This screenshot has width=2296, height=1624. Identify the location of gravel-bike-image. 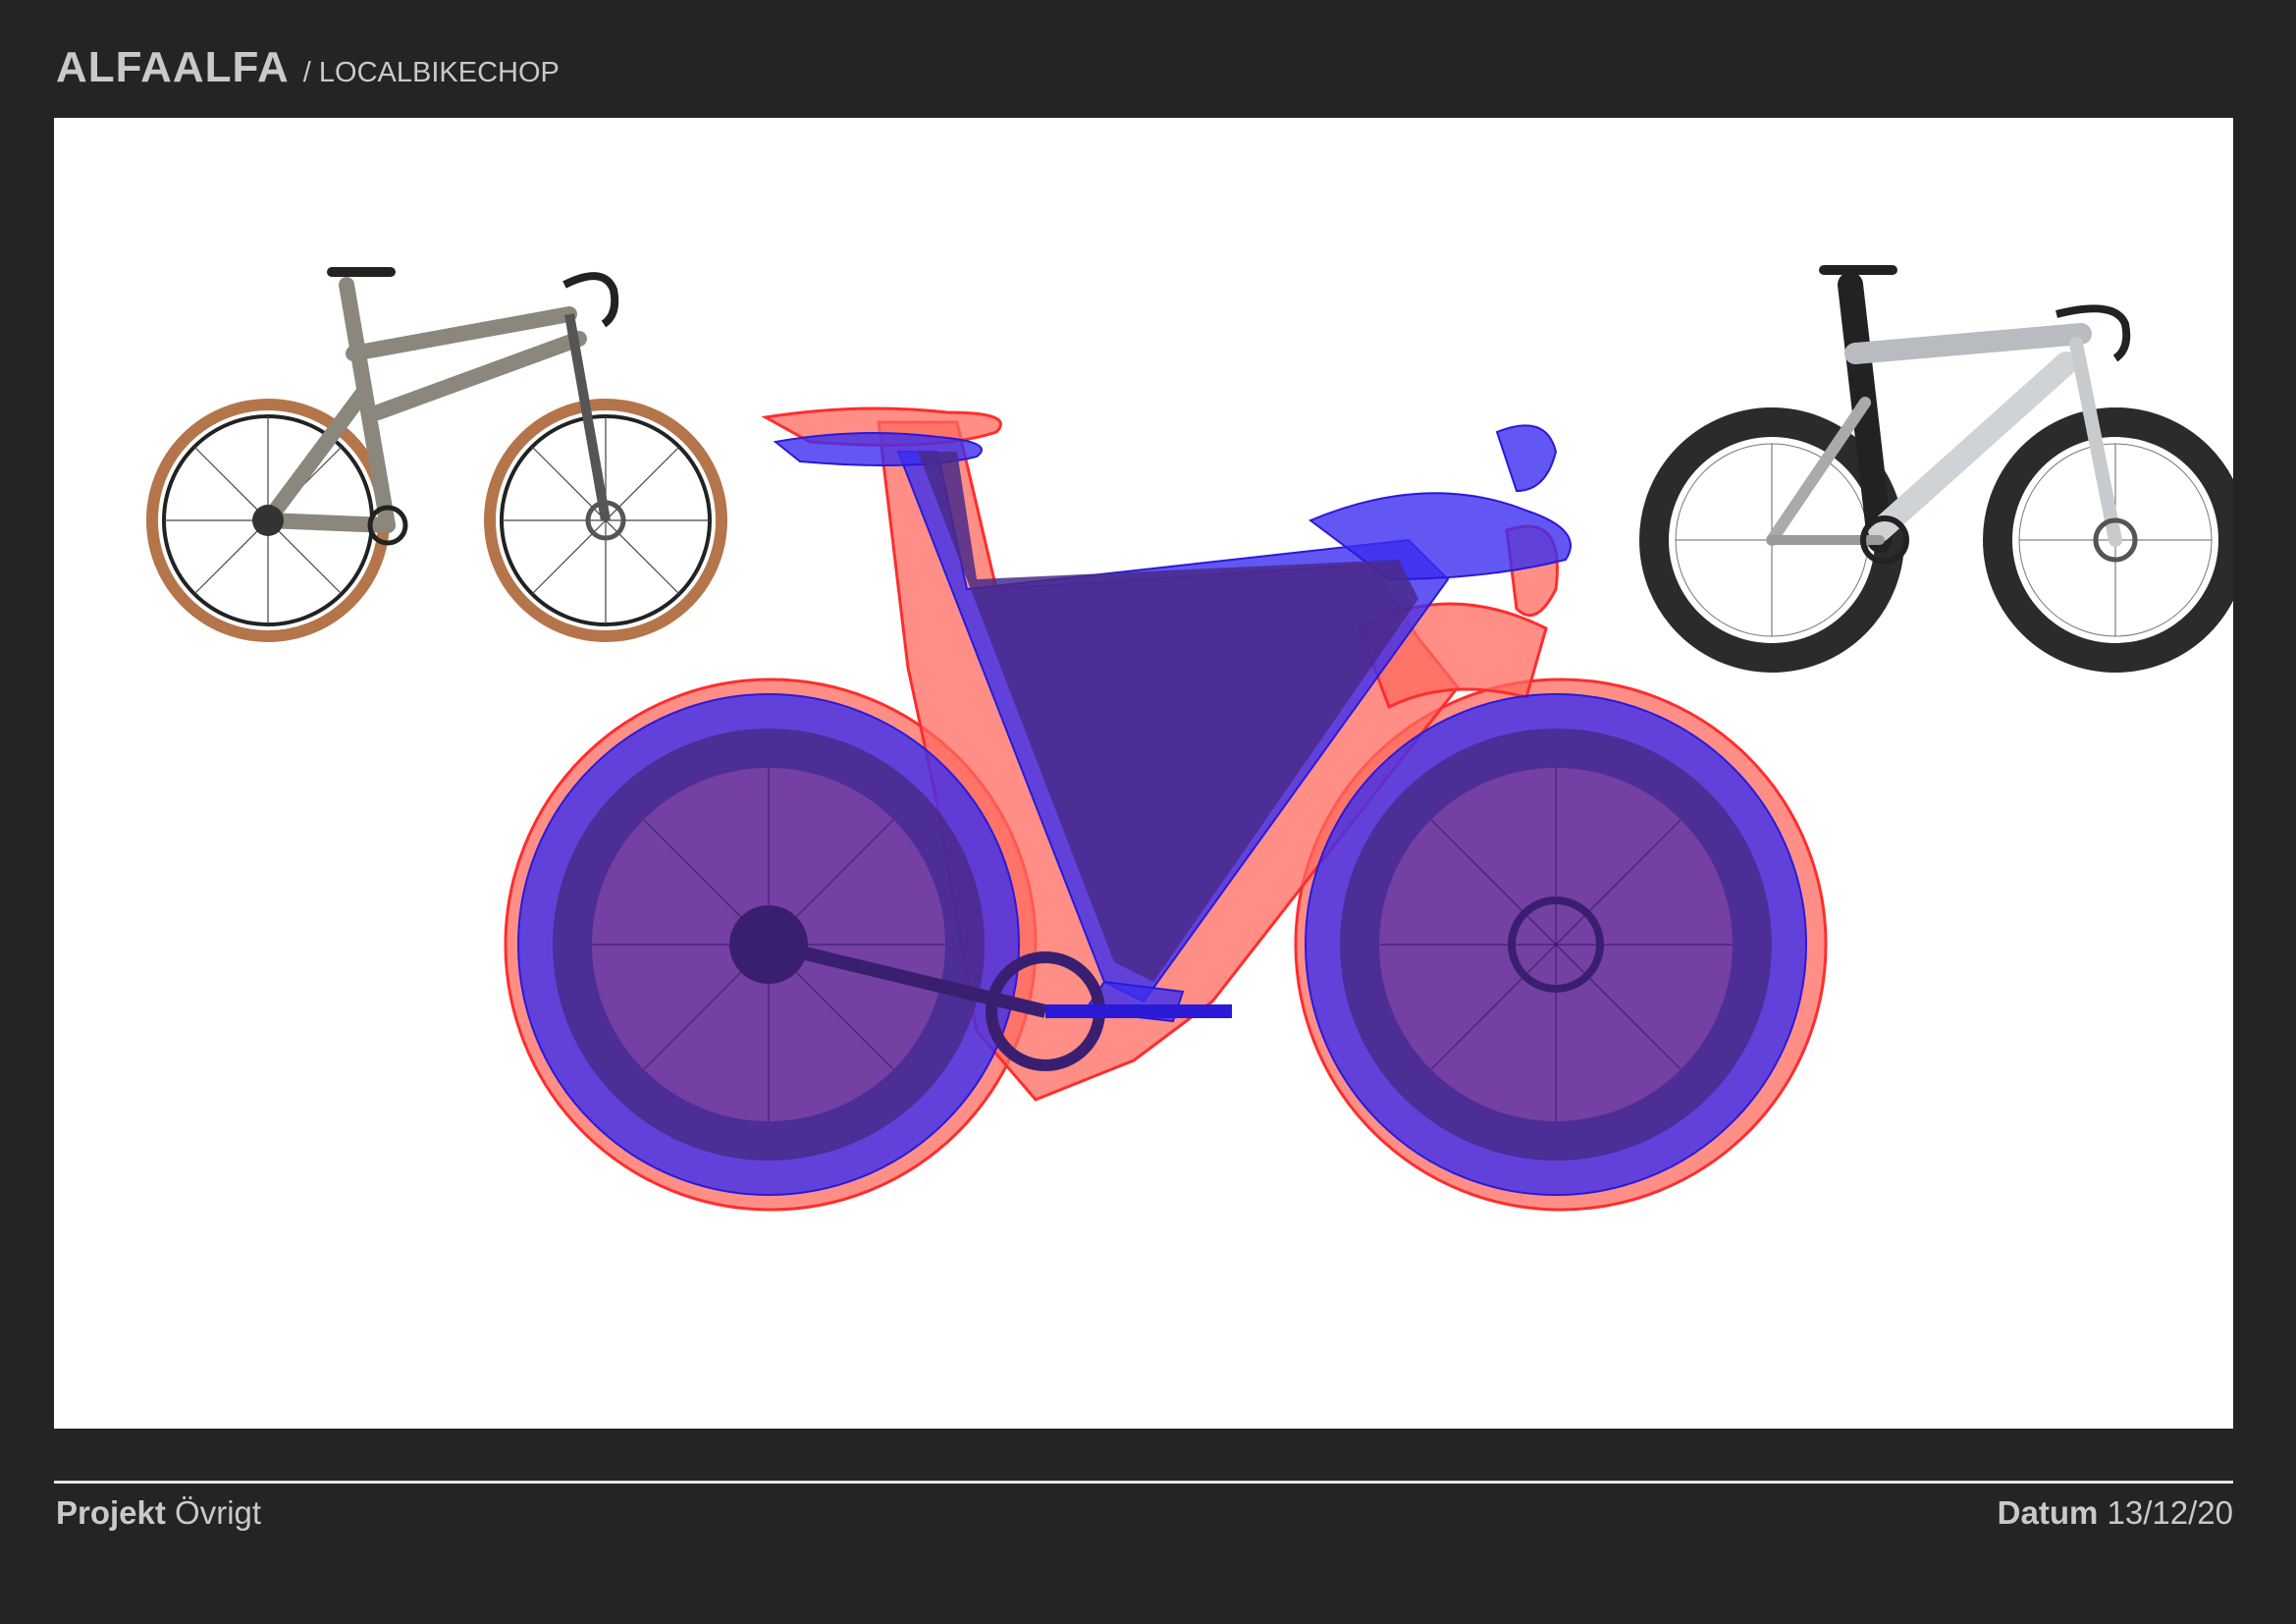
(436, 454).